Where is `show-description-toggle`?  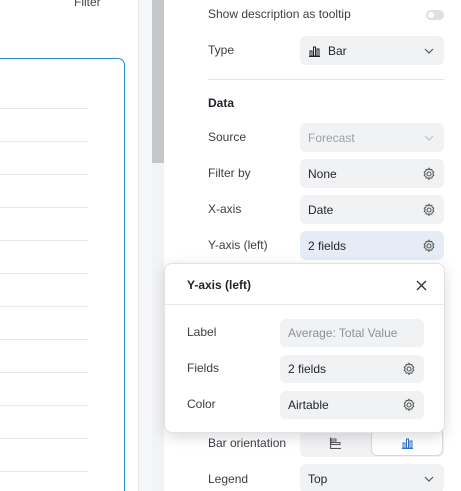
show-description-toggle is located at coordinates (435, 15).